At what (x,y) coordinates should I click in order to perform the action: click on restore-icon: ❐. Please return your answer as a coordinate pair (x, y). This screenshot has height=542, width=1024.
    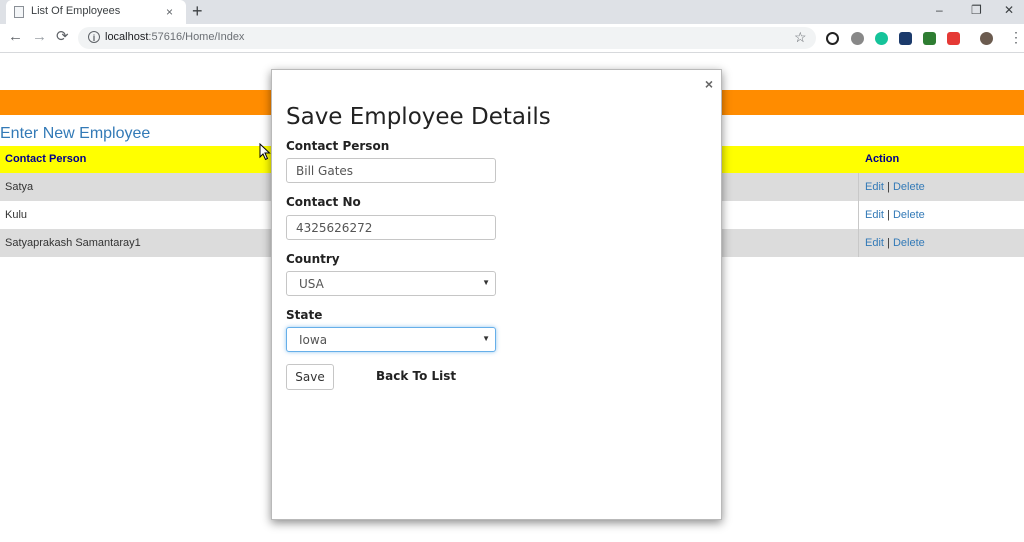
    Looking at the image, I should click on (976, 10).